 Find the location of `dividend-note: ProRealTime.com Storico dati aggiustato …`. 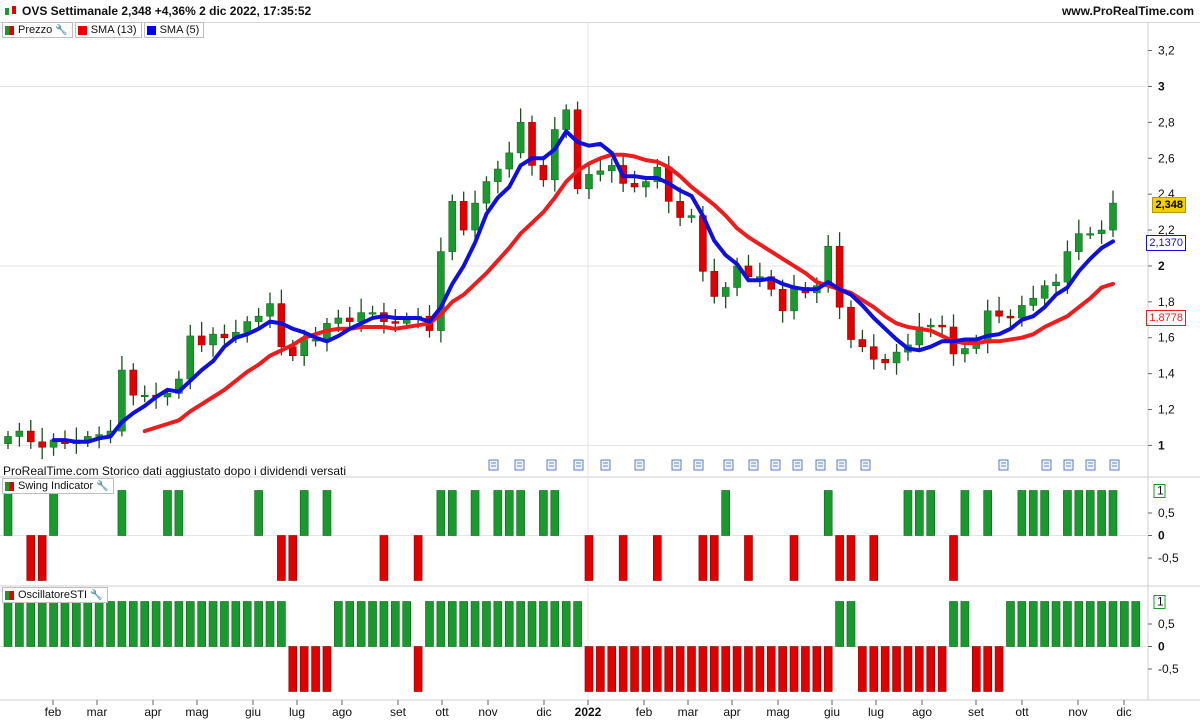

dividend-note: ProRealTime.com Storico dati aggiustato … is located at coordinates (175, 471).